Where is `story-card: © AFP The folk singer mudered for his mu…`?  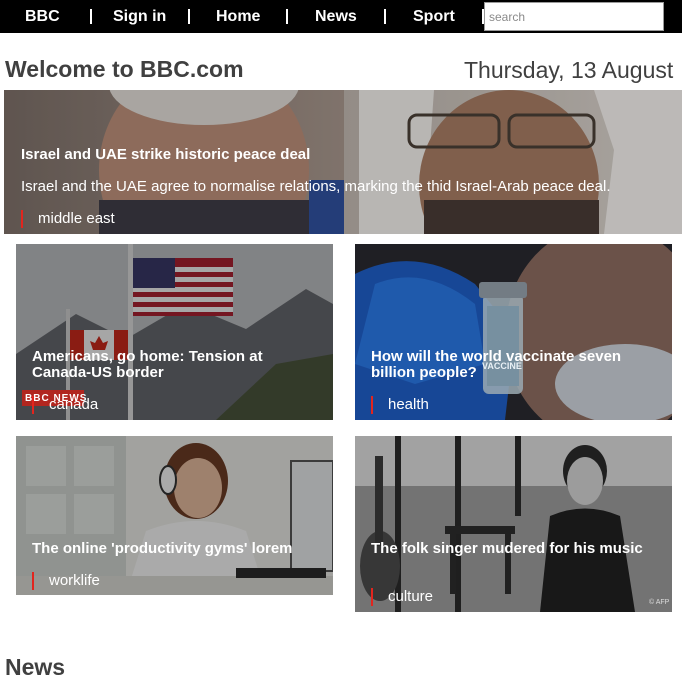
story-card: © AFP The folk singer mudered for his mu… is located at coordinates (513, 524).